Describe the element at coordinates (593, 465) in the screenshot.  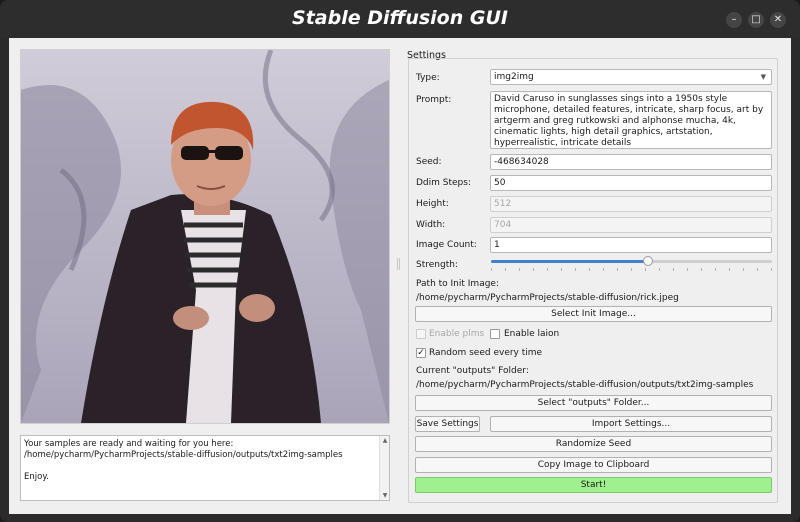
I see `copy-image-button: Copy Image to Clipboard` at that location.